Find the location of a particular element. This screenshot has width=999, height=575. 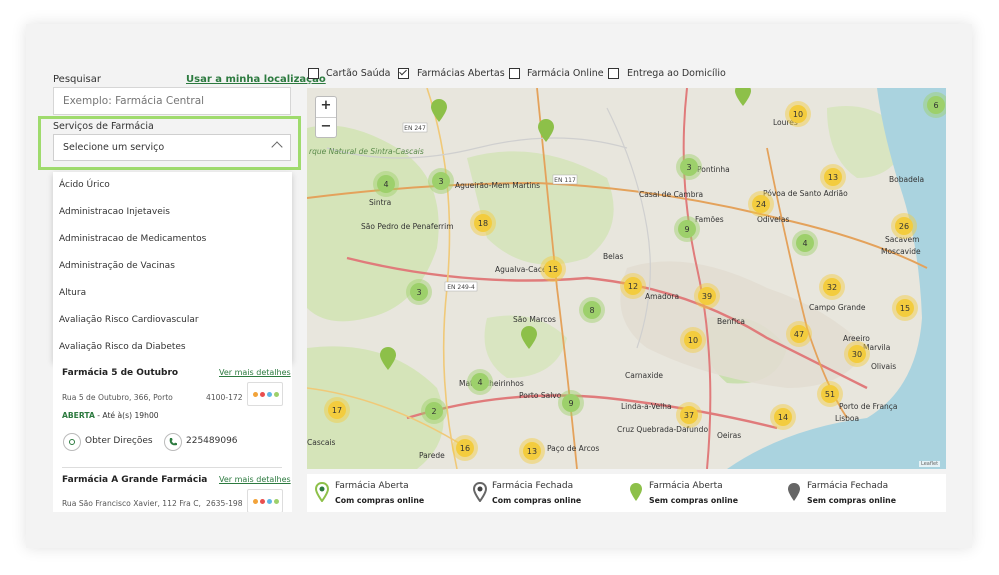

place-label: Amadora is located at coordinates (662, 296).